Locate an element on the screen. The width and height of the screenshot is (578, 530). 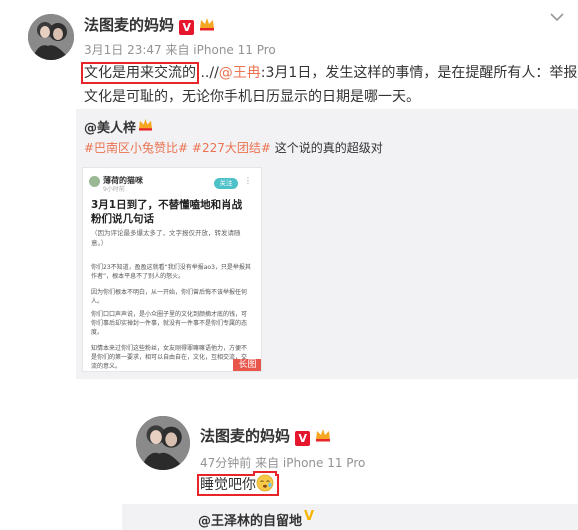
repost-username: @美人梓 is located at coordinates (110, 126).